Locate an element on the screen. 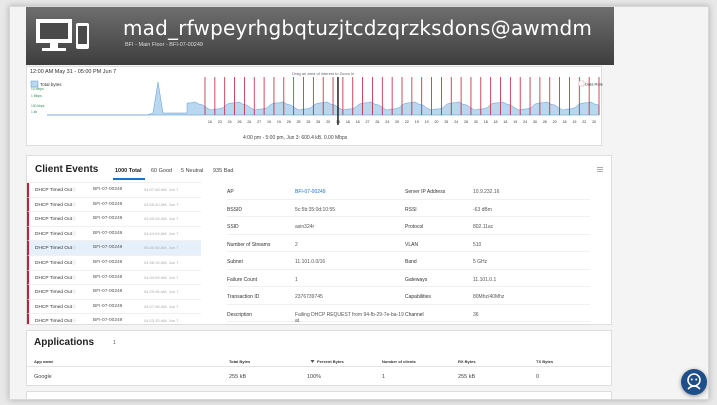 This screenshot has width=717, height=405. sort-down-icon is located at coordinates (312, 361).